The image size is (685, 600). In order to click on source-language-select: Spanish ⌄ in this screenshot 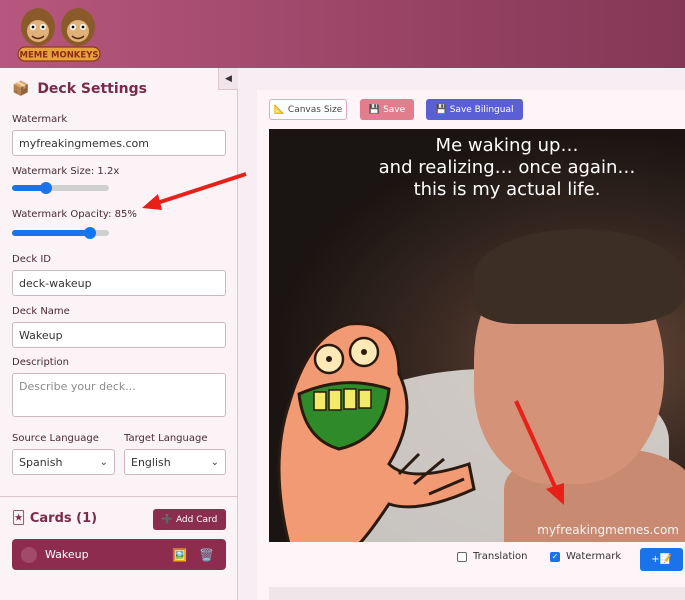, I will do `click(63, 462)`.